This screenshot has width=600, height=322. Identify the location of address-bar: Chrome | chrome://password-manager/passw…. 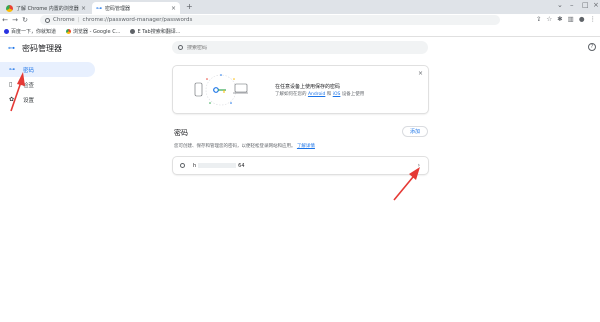
(270, 20).